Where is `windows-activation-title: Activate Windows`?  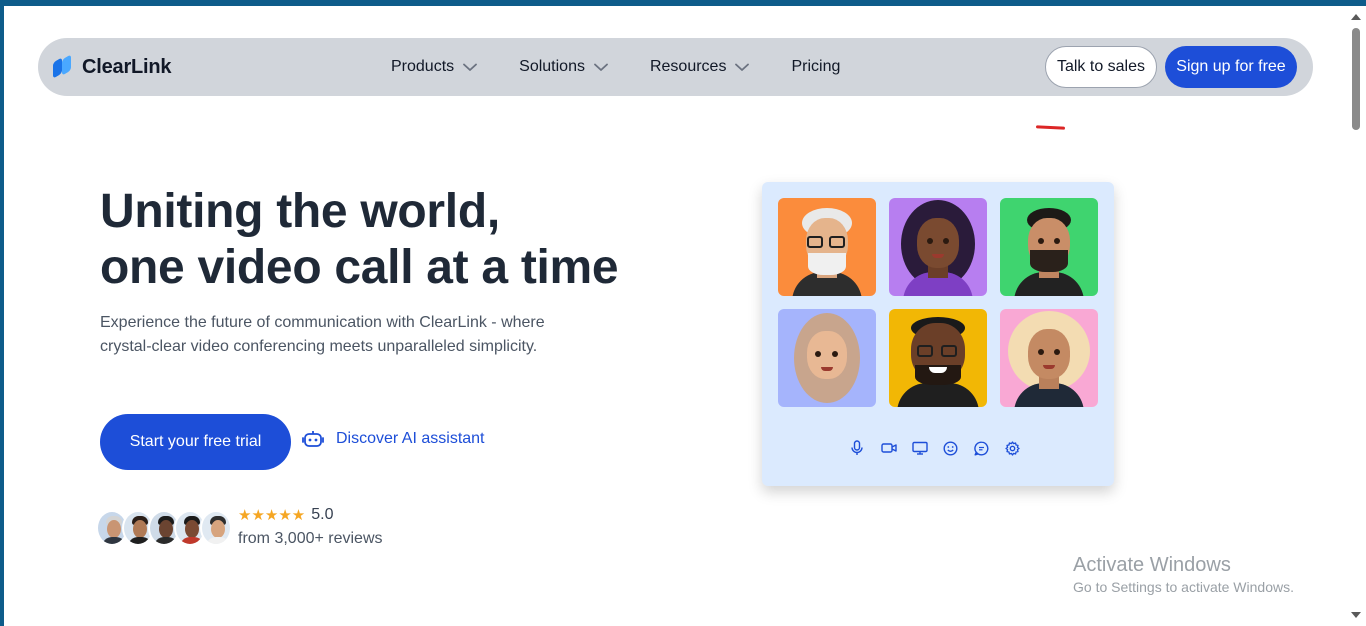 windows-activation-title: Activate Windows is located at coordinates (1152, 565).